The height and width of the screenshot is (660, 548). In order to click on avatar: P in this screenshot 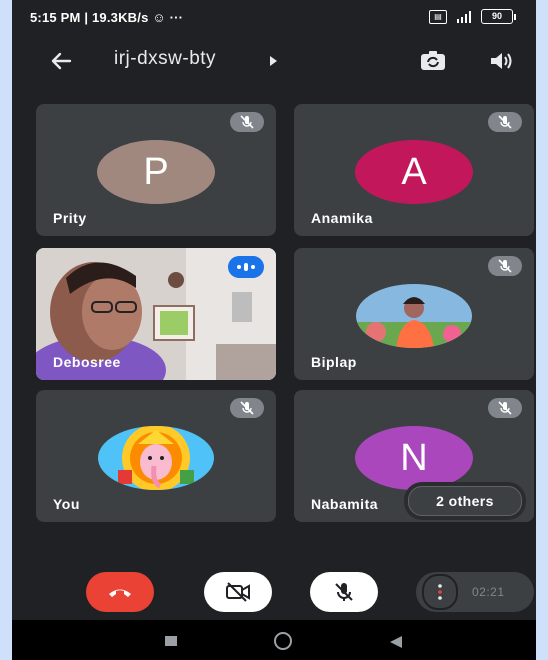, I will do `click(156, 172)`.